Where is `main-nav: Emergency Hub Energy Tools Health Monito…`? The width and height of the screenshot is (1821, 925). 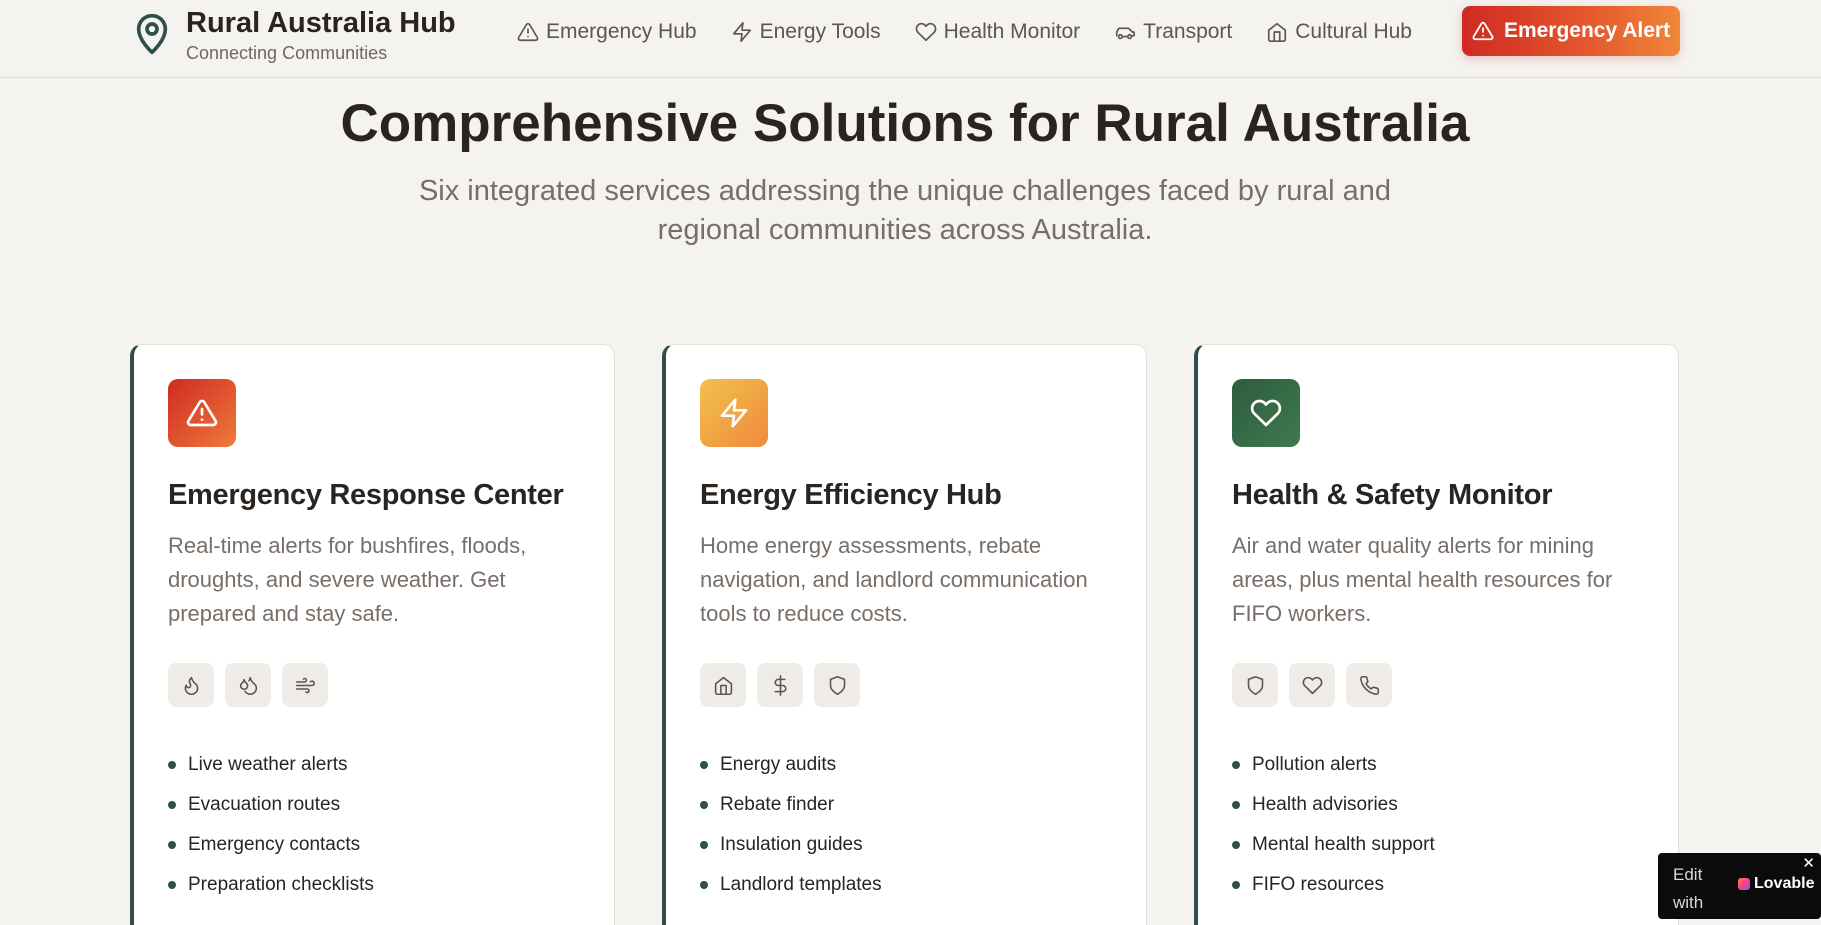
main-nav: Emergency Hub Energy Tools Health Monito… is located at coordinates (981, 32).